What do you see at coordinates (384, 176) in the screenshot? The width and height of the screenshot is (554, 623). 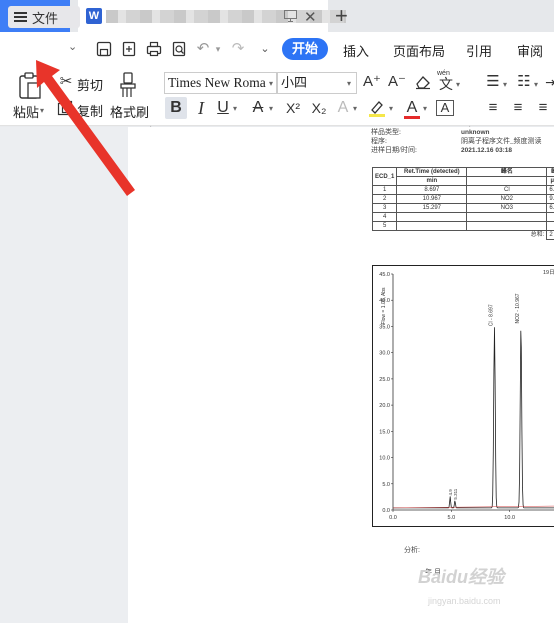 I see `table-header: ECD_1` at bounding box center [384, 176].